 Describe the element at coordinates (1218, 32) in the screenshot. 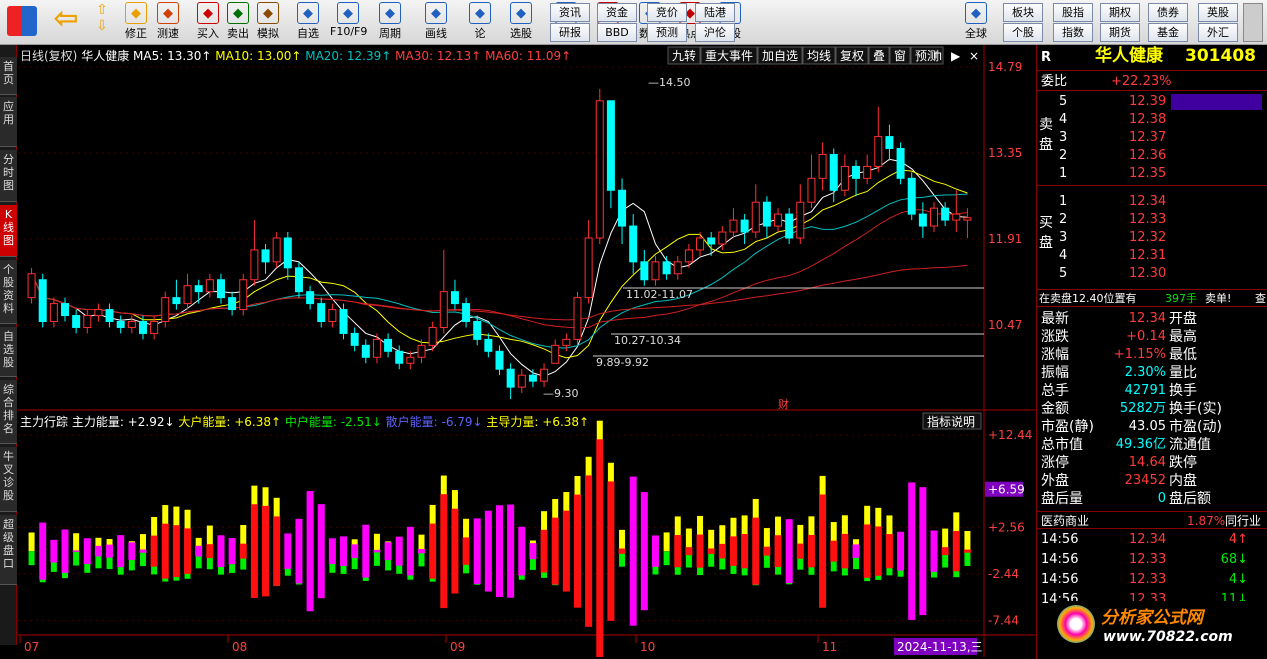

I see `small-button-17: 外汇` at that location.